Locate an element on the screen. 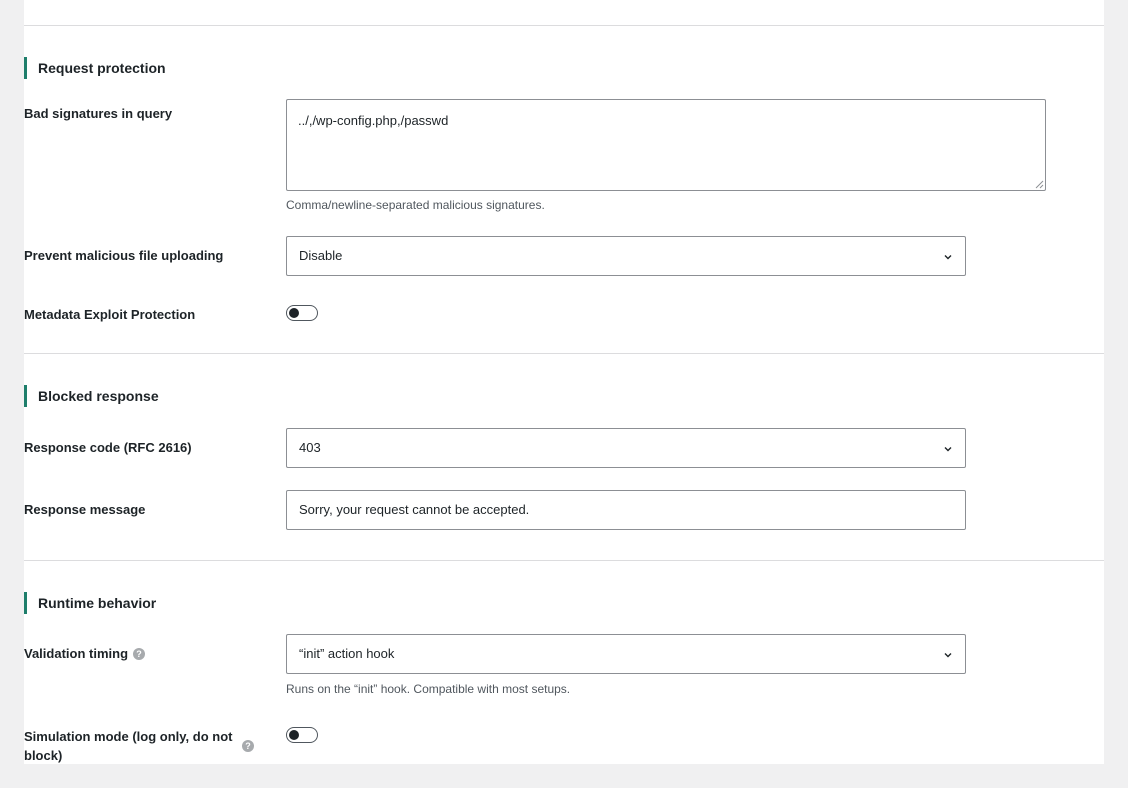  response-message-label: Response message is located at coordinates (85, 509).